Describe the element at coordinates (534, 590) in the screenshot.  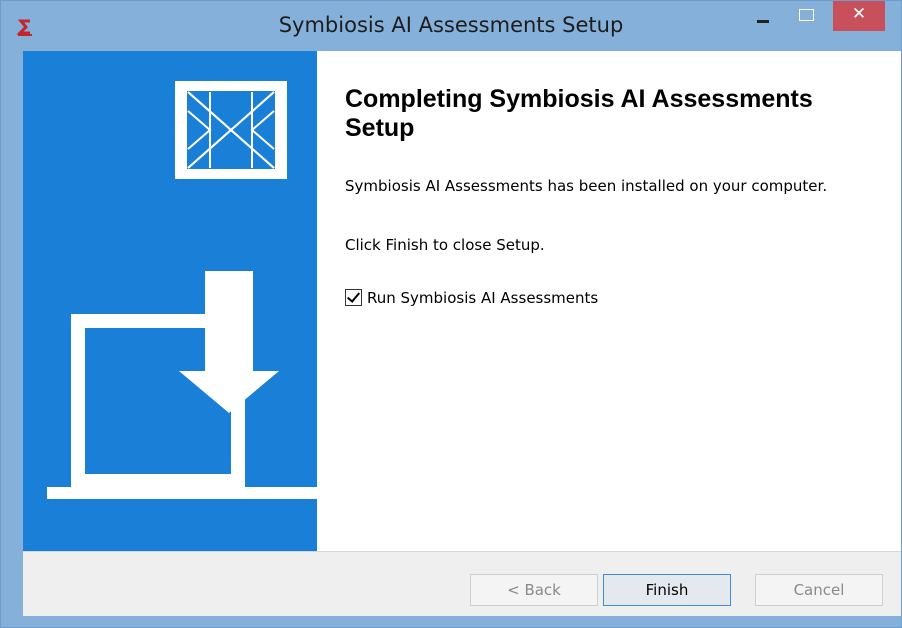
I see `back-button: < Back` at that location.